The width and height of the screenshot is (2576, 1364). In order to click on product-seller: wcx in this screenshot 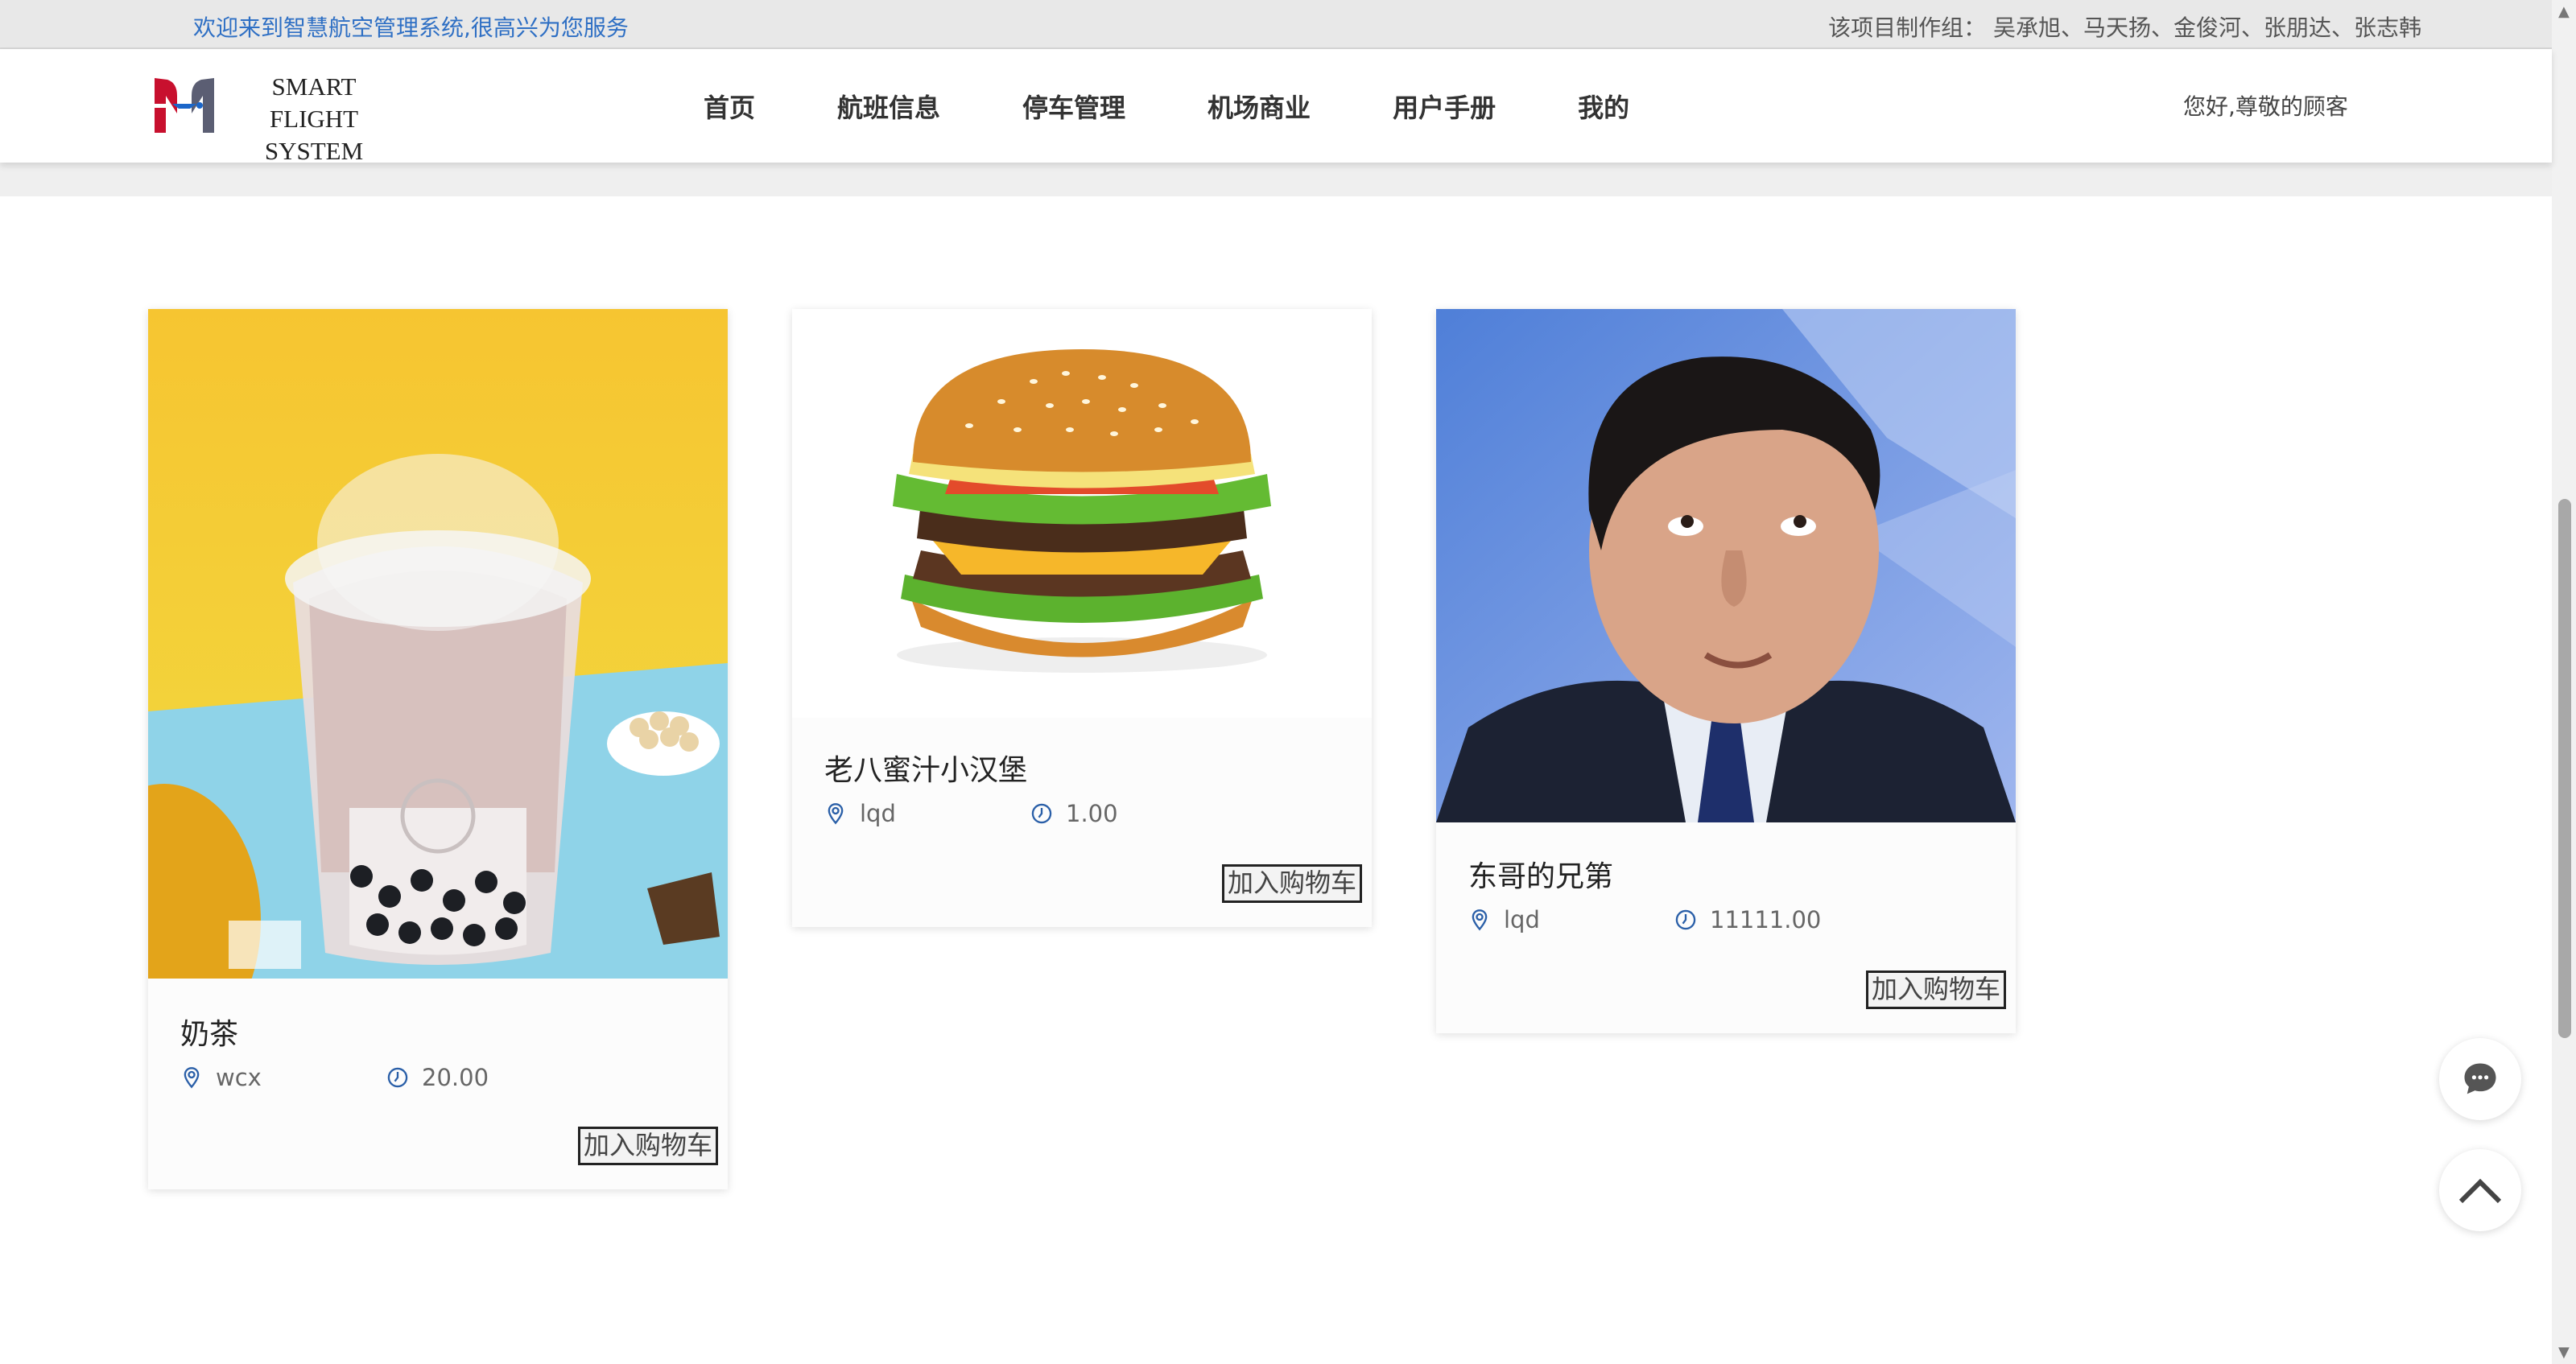, I will do `click(239, 1077)`.